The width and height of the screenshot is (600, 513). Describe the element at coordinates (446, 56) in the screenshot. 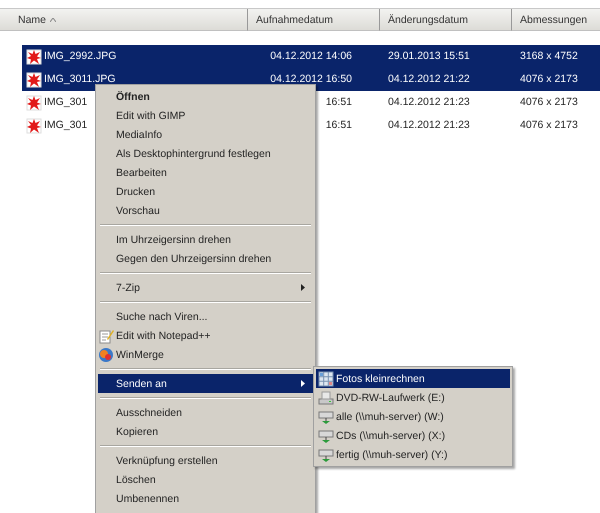

I see `date-modified-cell: 29.01.2013 15:51` at that location.